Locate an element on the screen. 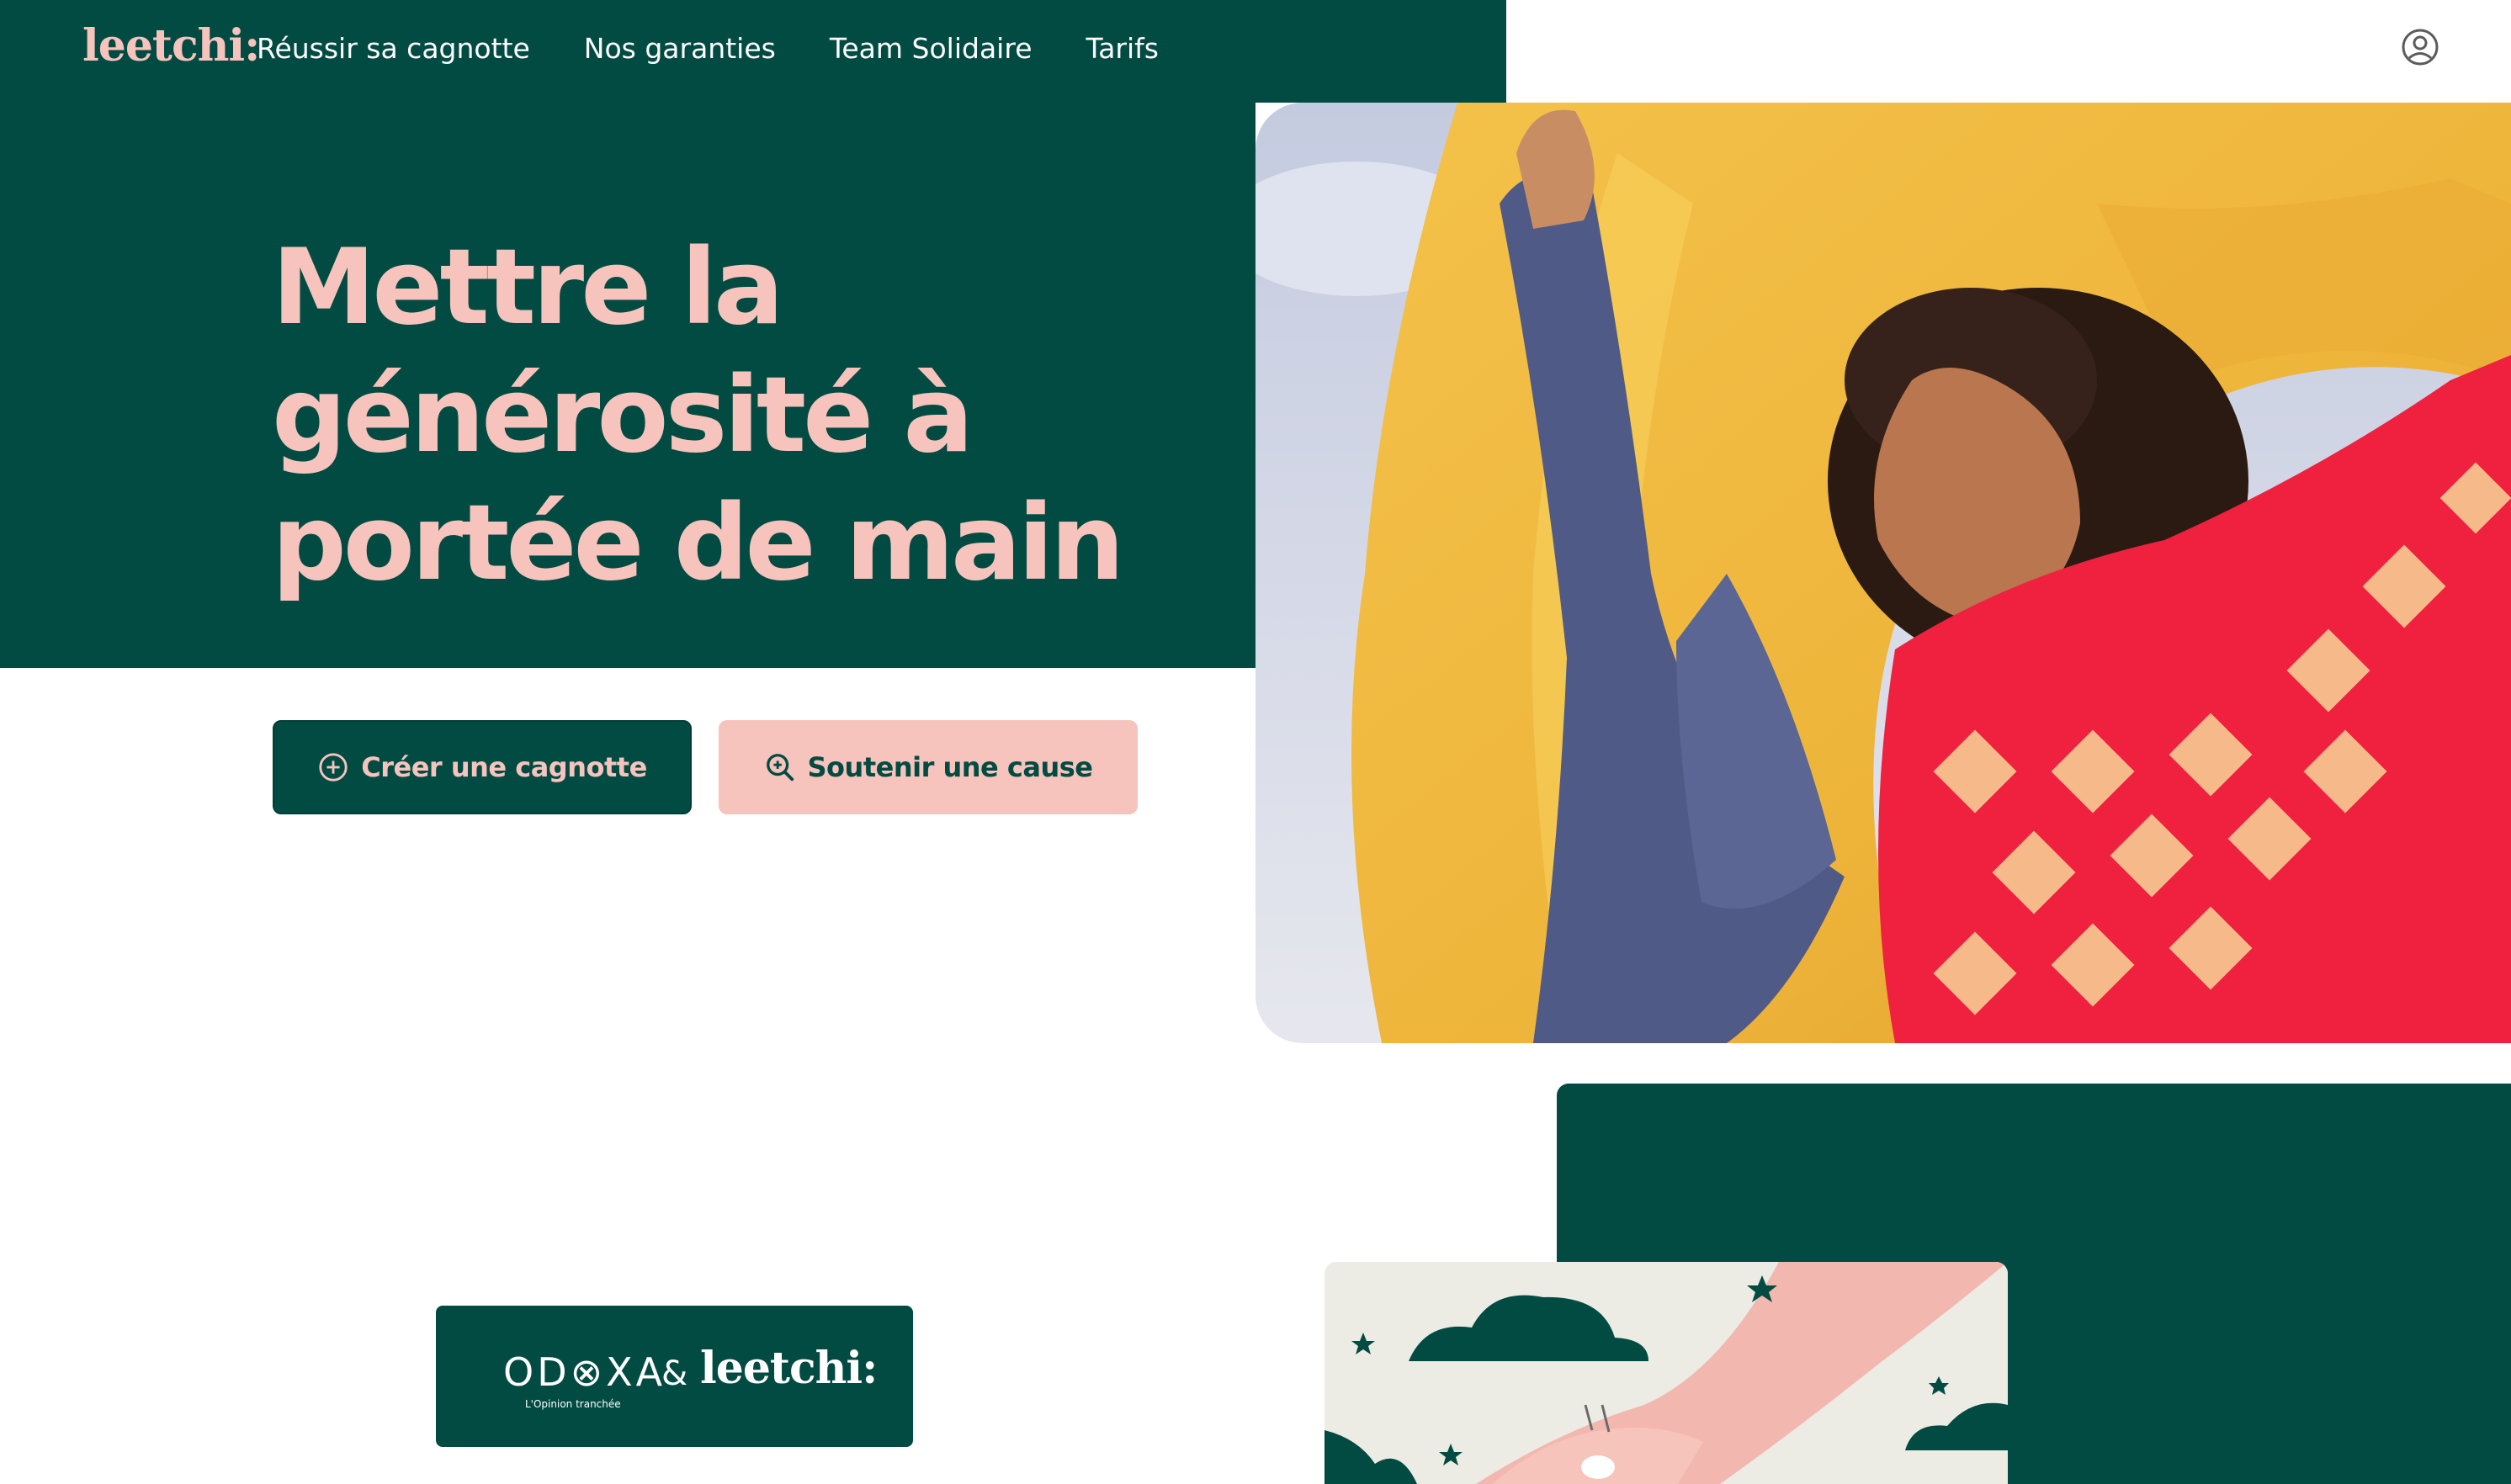  plus-circle-icon is located at coordinates (333, 767).